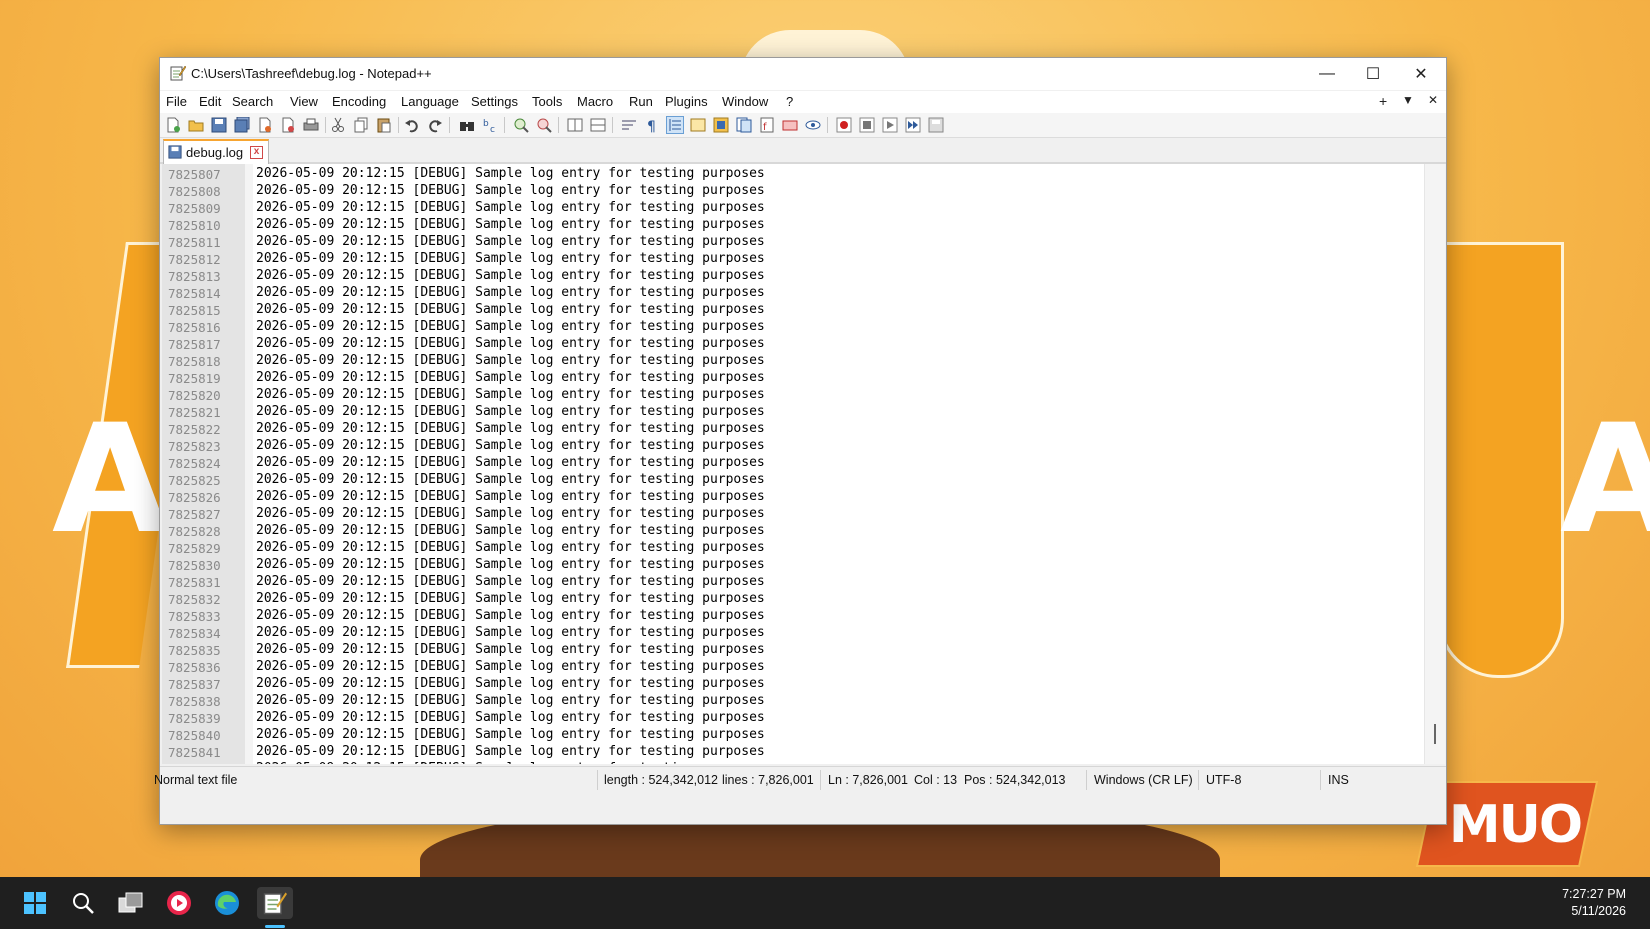 The image size is (1650, 929). Describe the element at coordinates (216, 151) in the screenshot. I see `tab-debug-log: debug.log x` at that location.